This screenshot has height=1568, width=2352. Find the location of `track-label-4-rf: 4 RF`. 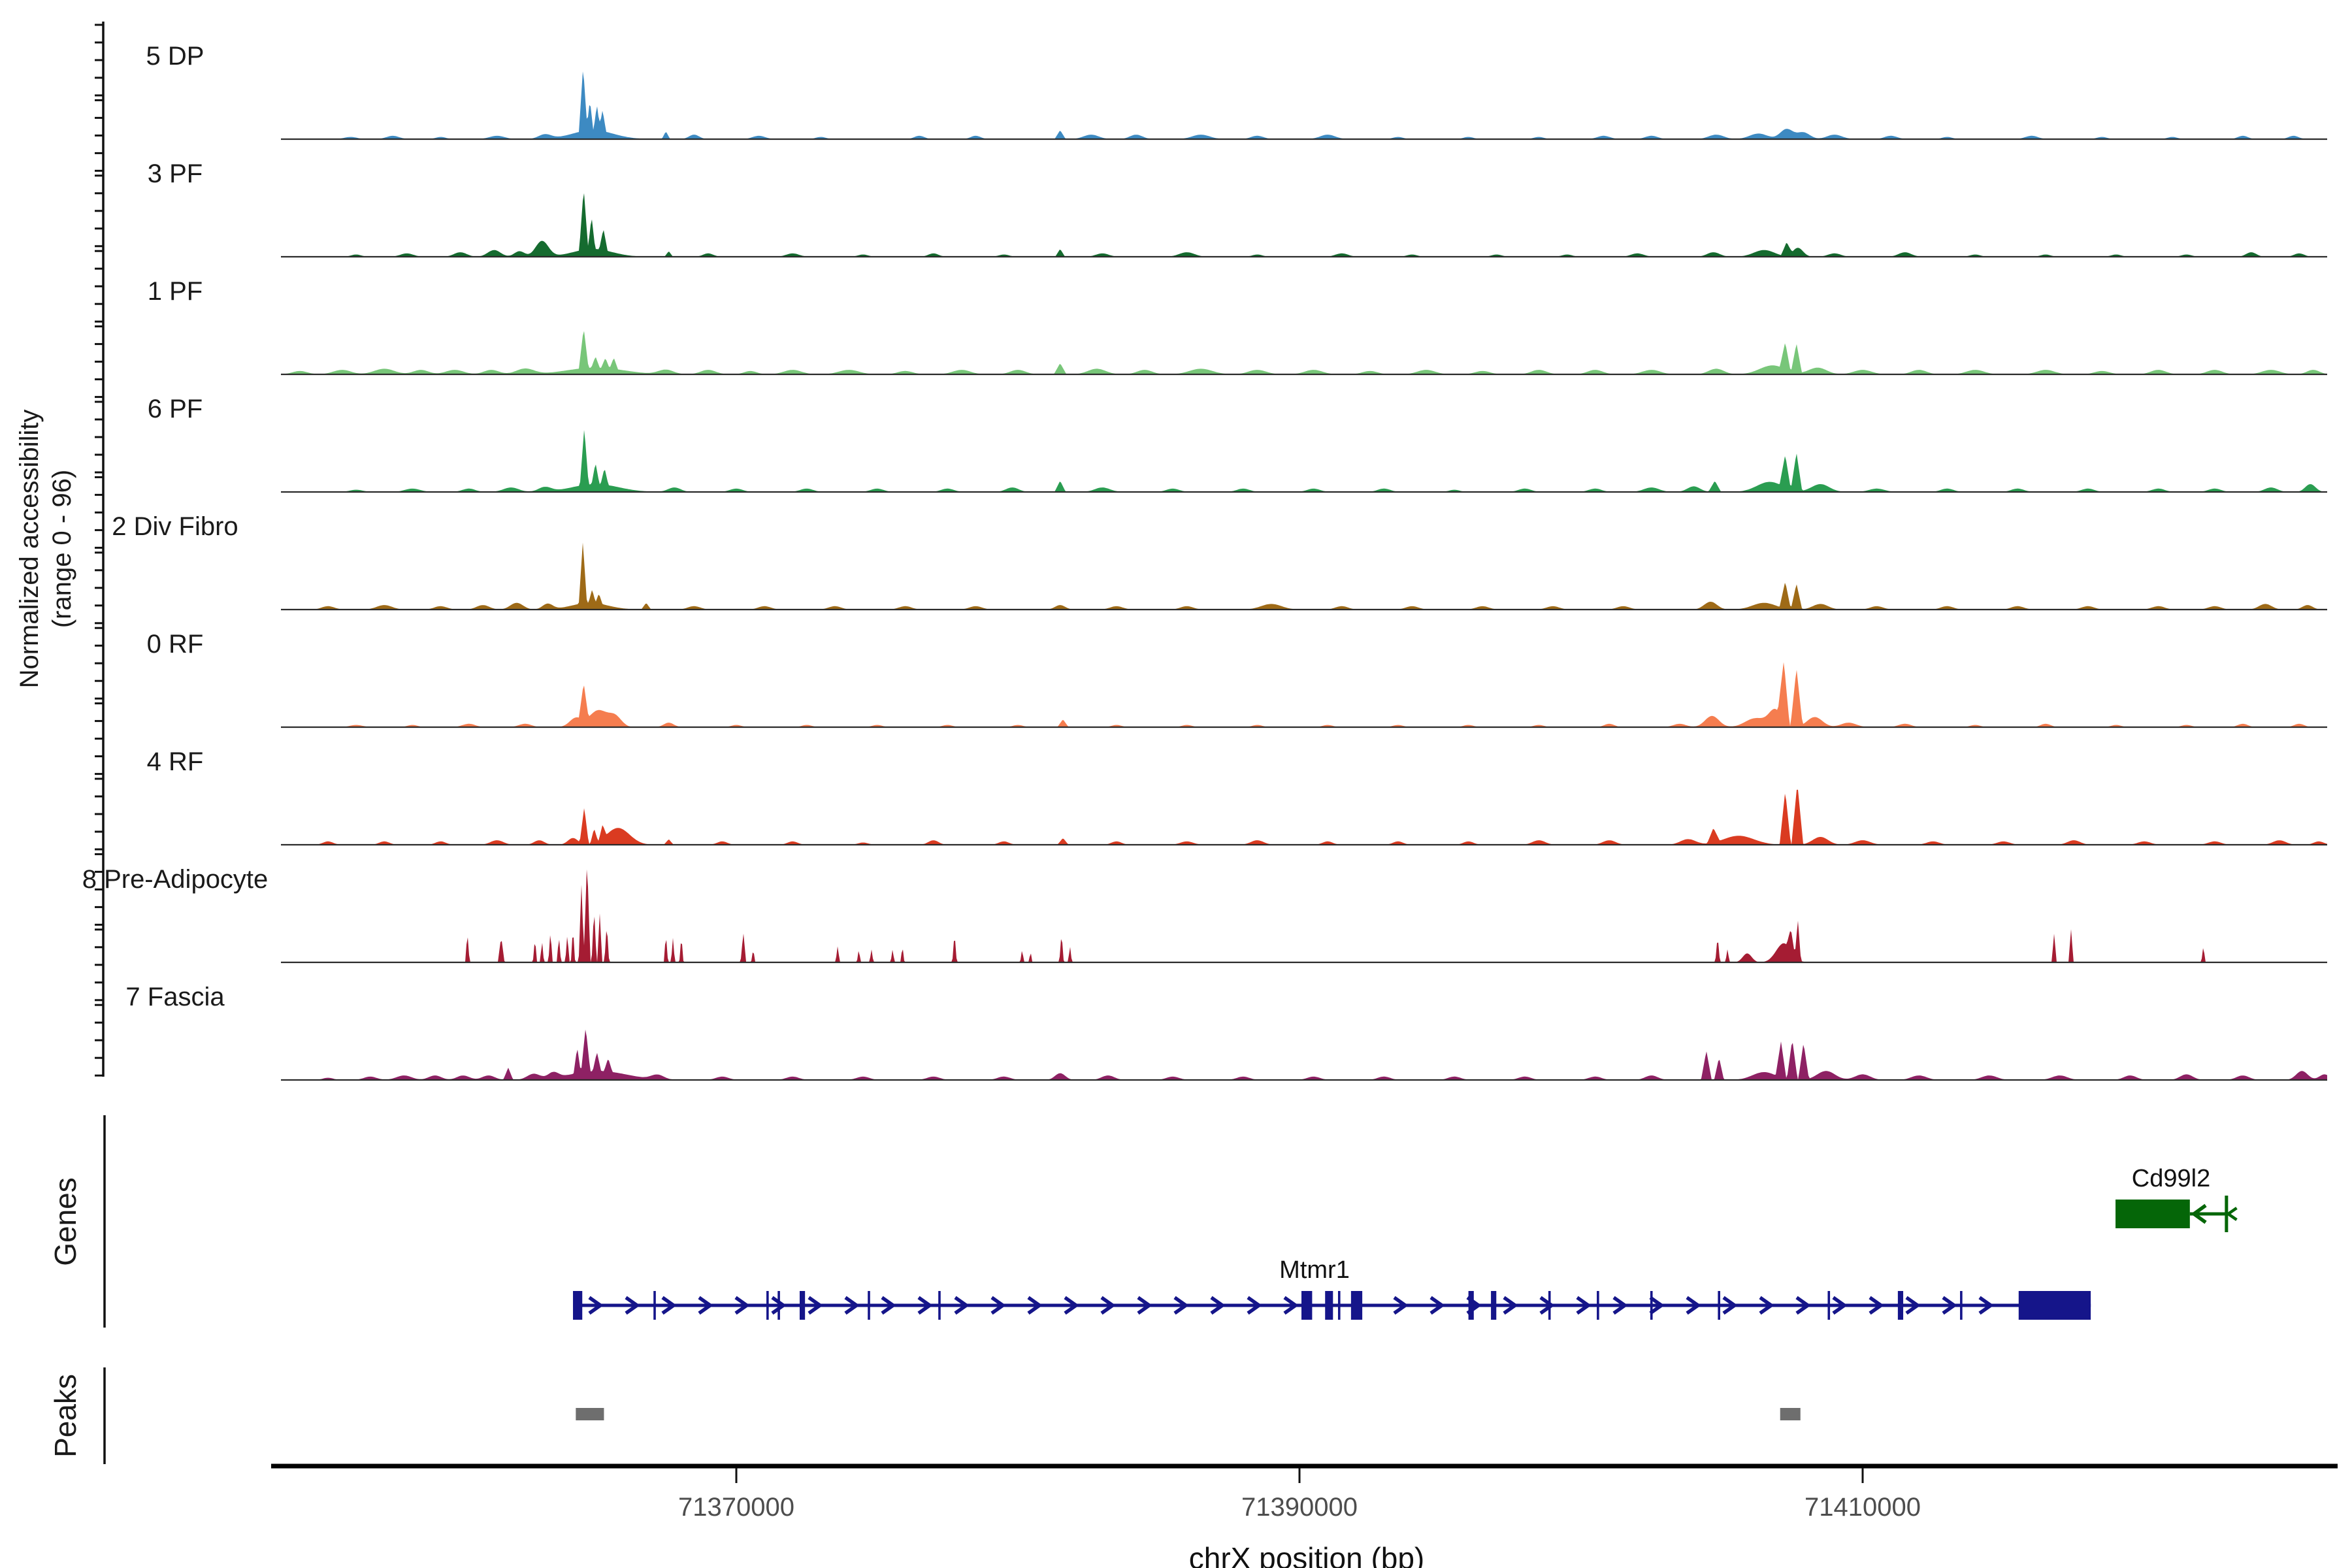

track-label-4-rf: 4 RF is located at coordinates (175, 761).